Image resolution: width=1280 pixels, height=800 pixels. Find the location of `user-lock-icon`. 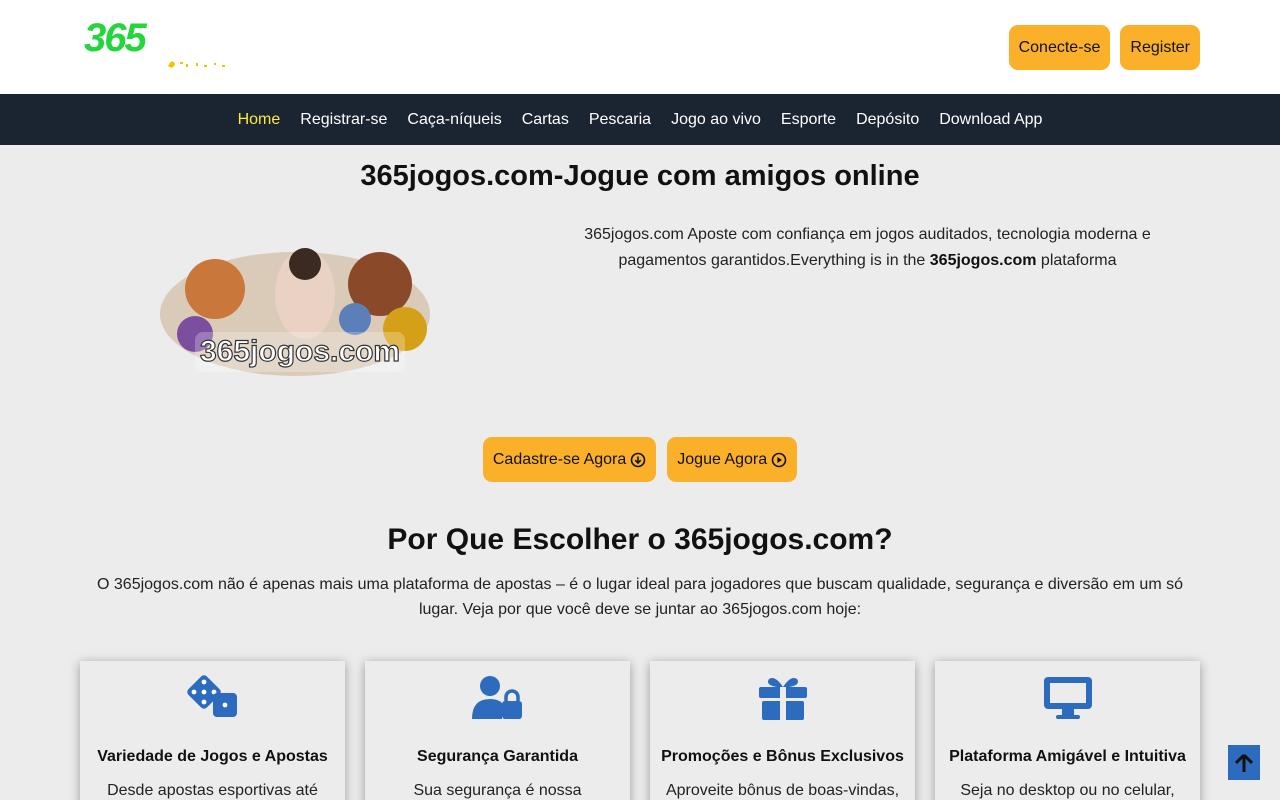

user-lock-icon is located at coordinates (496, 697).